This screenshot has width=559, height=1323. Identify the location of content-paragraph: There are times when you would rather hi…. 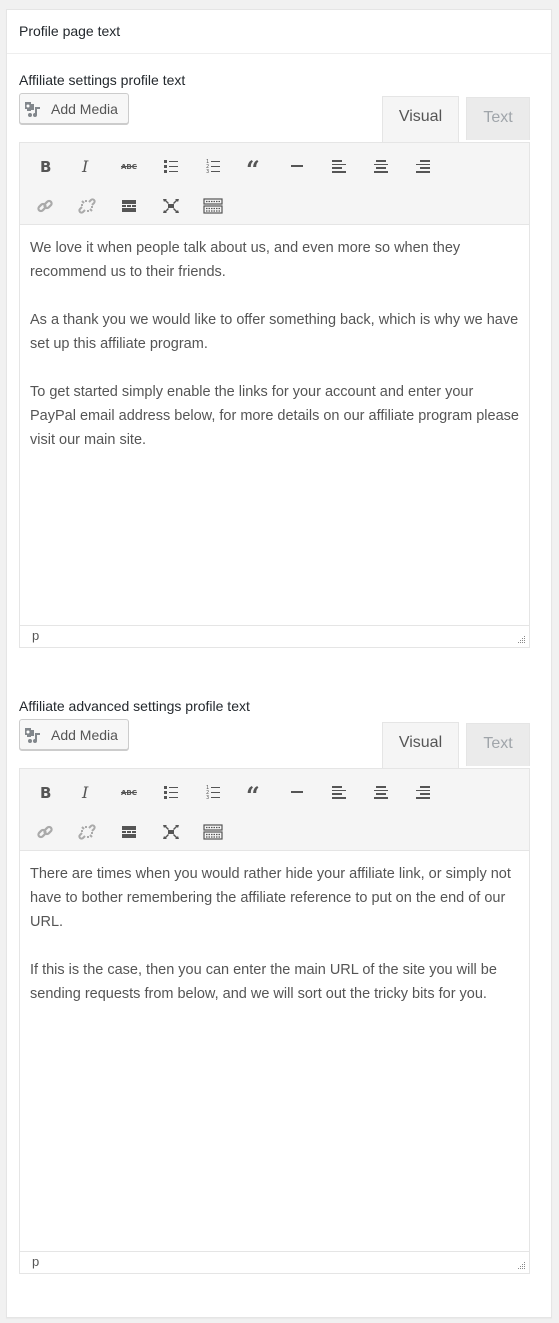
(270, 898).